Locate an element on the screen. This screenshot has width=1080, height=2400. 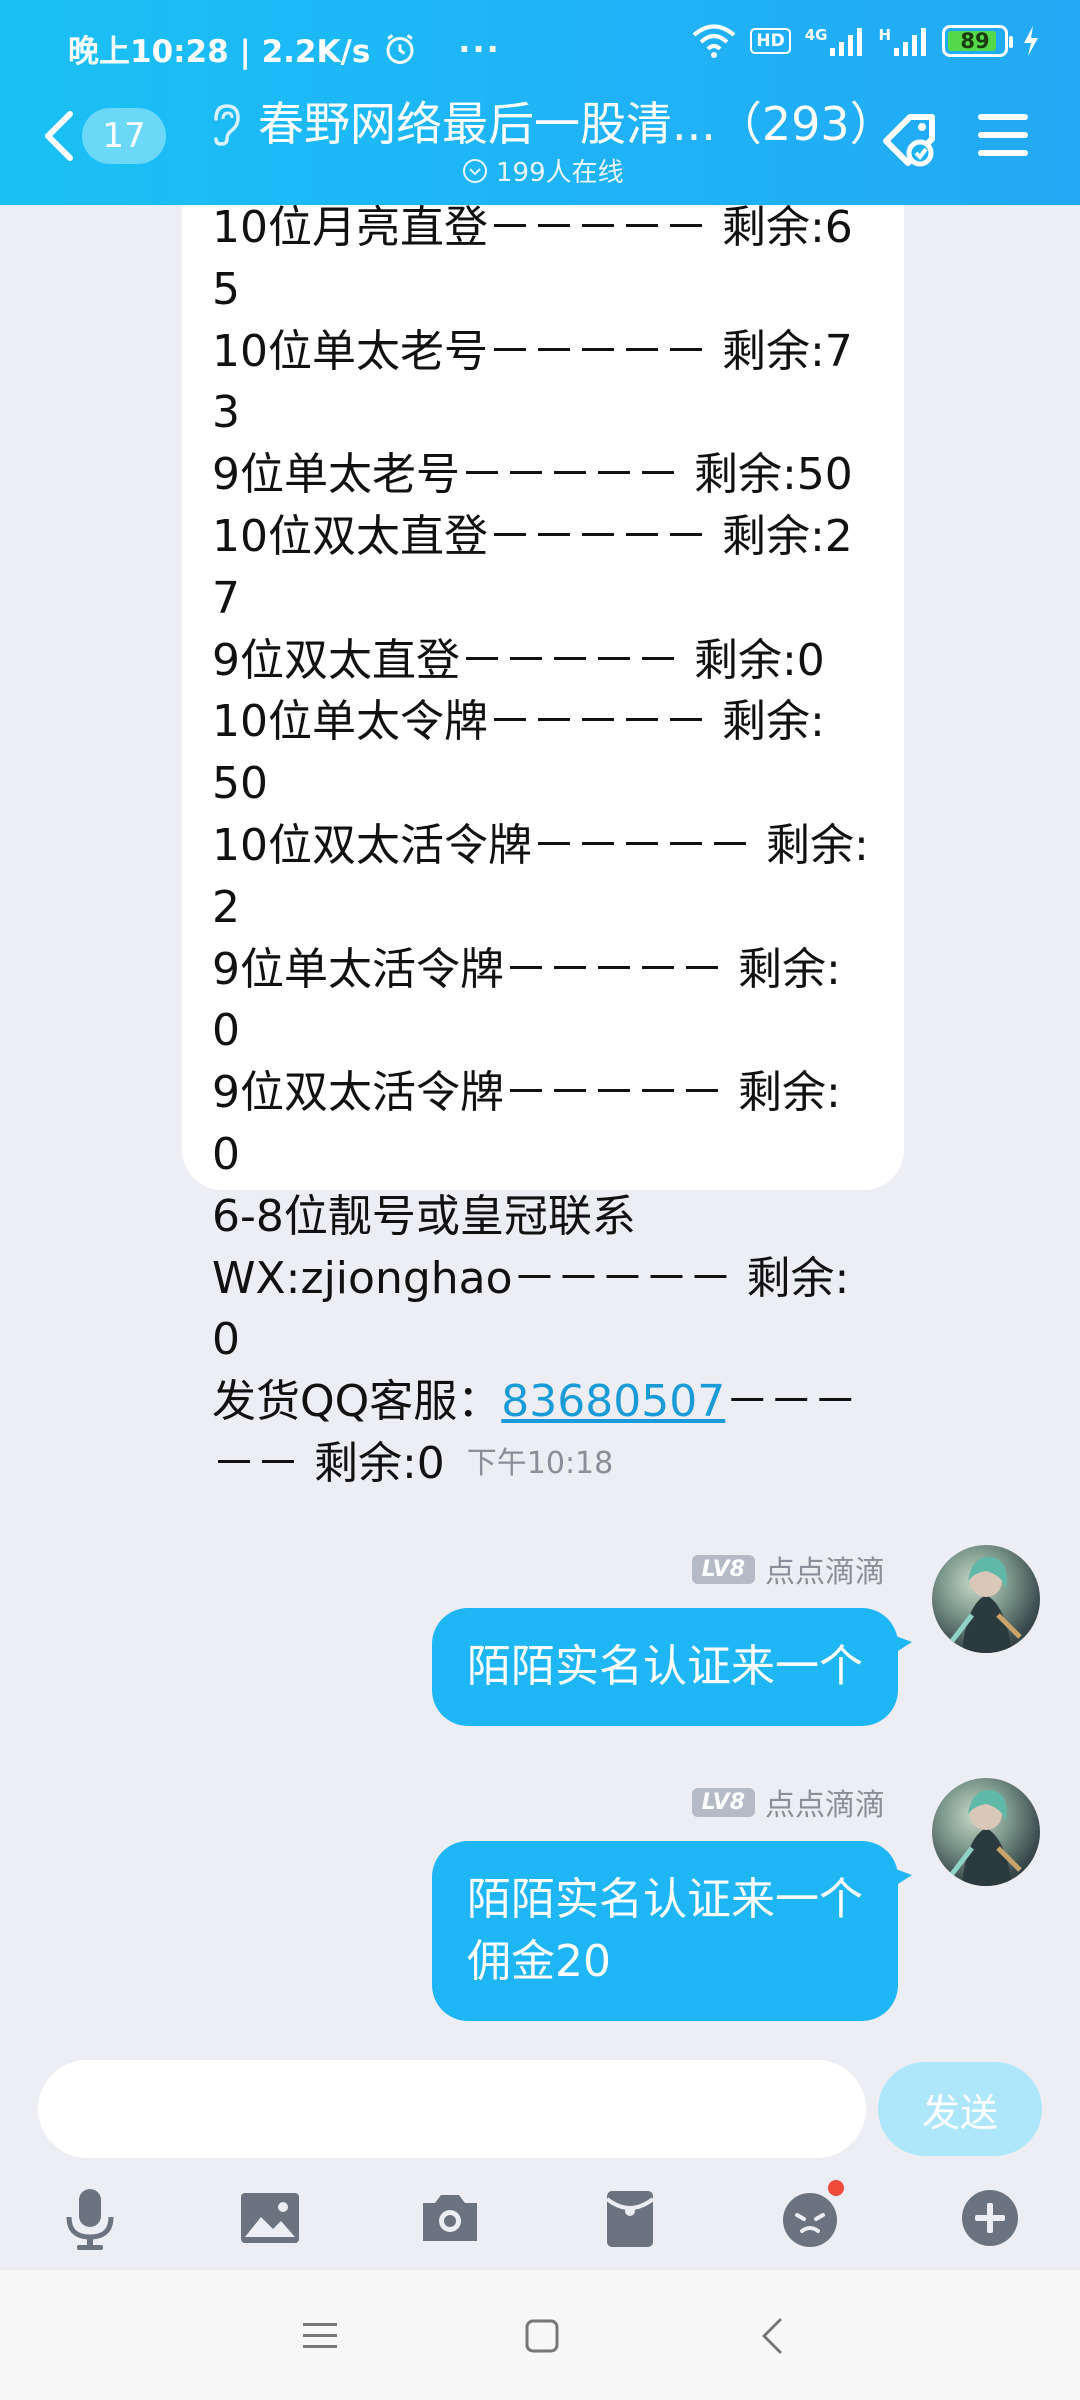
message-line: 10位月亮直登－－－－－ 剩余:65 is located at coordinates (532, 260).